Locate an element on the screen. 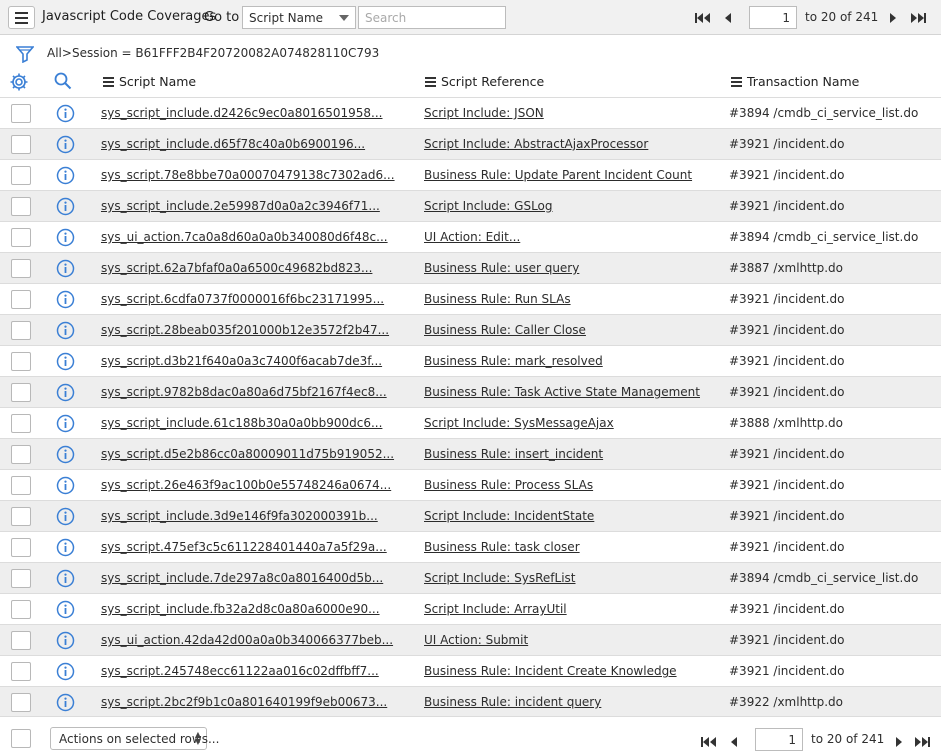 The height and width of the screenshot is (753, 941). actions-on-selected-select: Actions on selected rows... ▲ ▼ is located at coordinates (134, 738).